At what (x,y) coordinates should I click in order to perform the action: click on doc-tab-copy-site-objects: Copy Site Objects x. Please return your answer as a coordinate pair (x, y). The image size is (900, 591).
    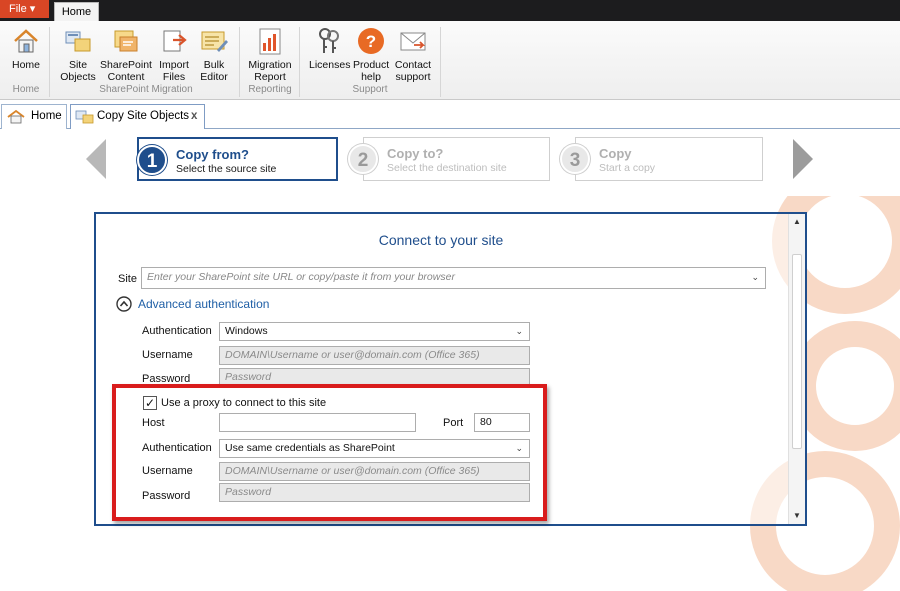
    Looking at the image, I should click on (137, 116).